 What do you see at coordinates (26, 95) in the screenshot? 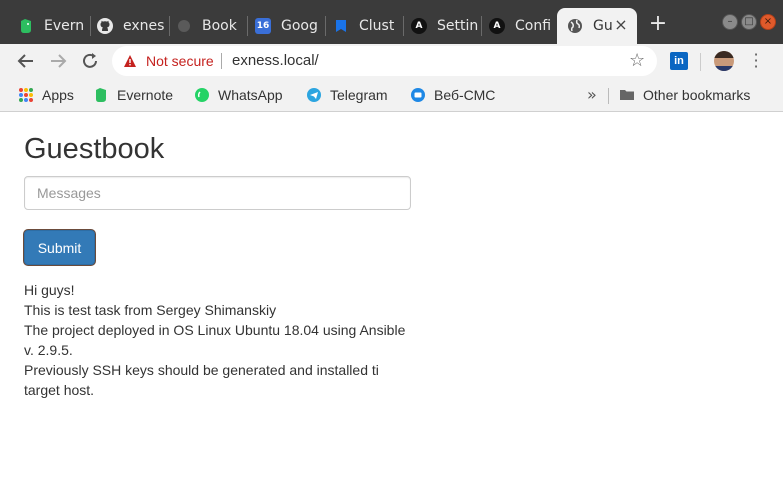
I see `apps-icon` at bounding box center [26, 95].